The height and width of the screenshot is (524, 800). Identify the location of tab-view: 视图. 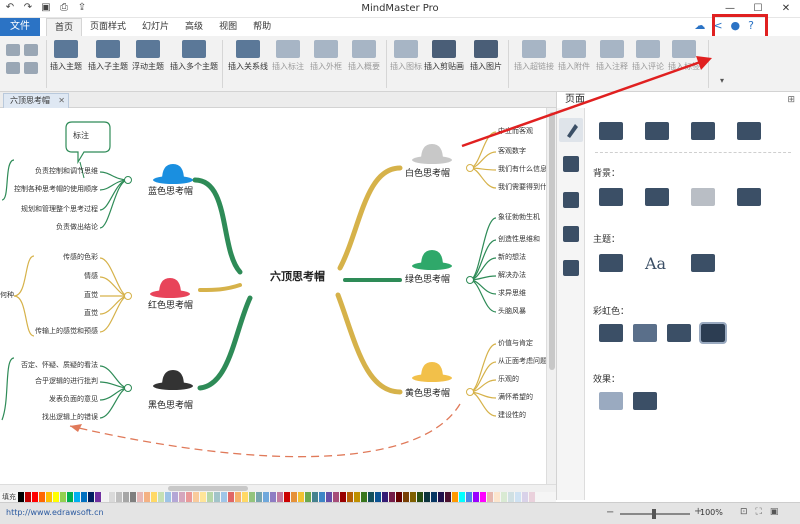
(228, 27).